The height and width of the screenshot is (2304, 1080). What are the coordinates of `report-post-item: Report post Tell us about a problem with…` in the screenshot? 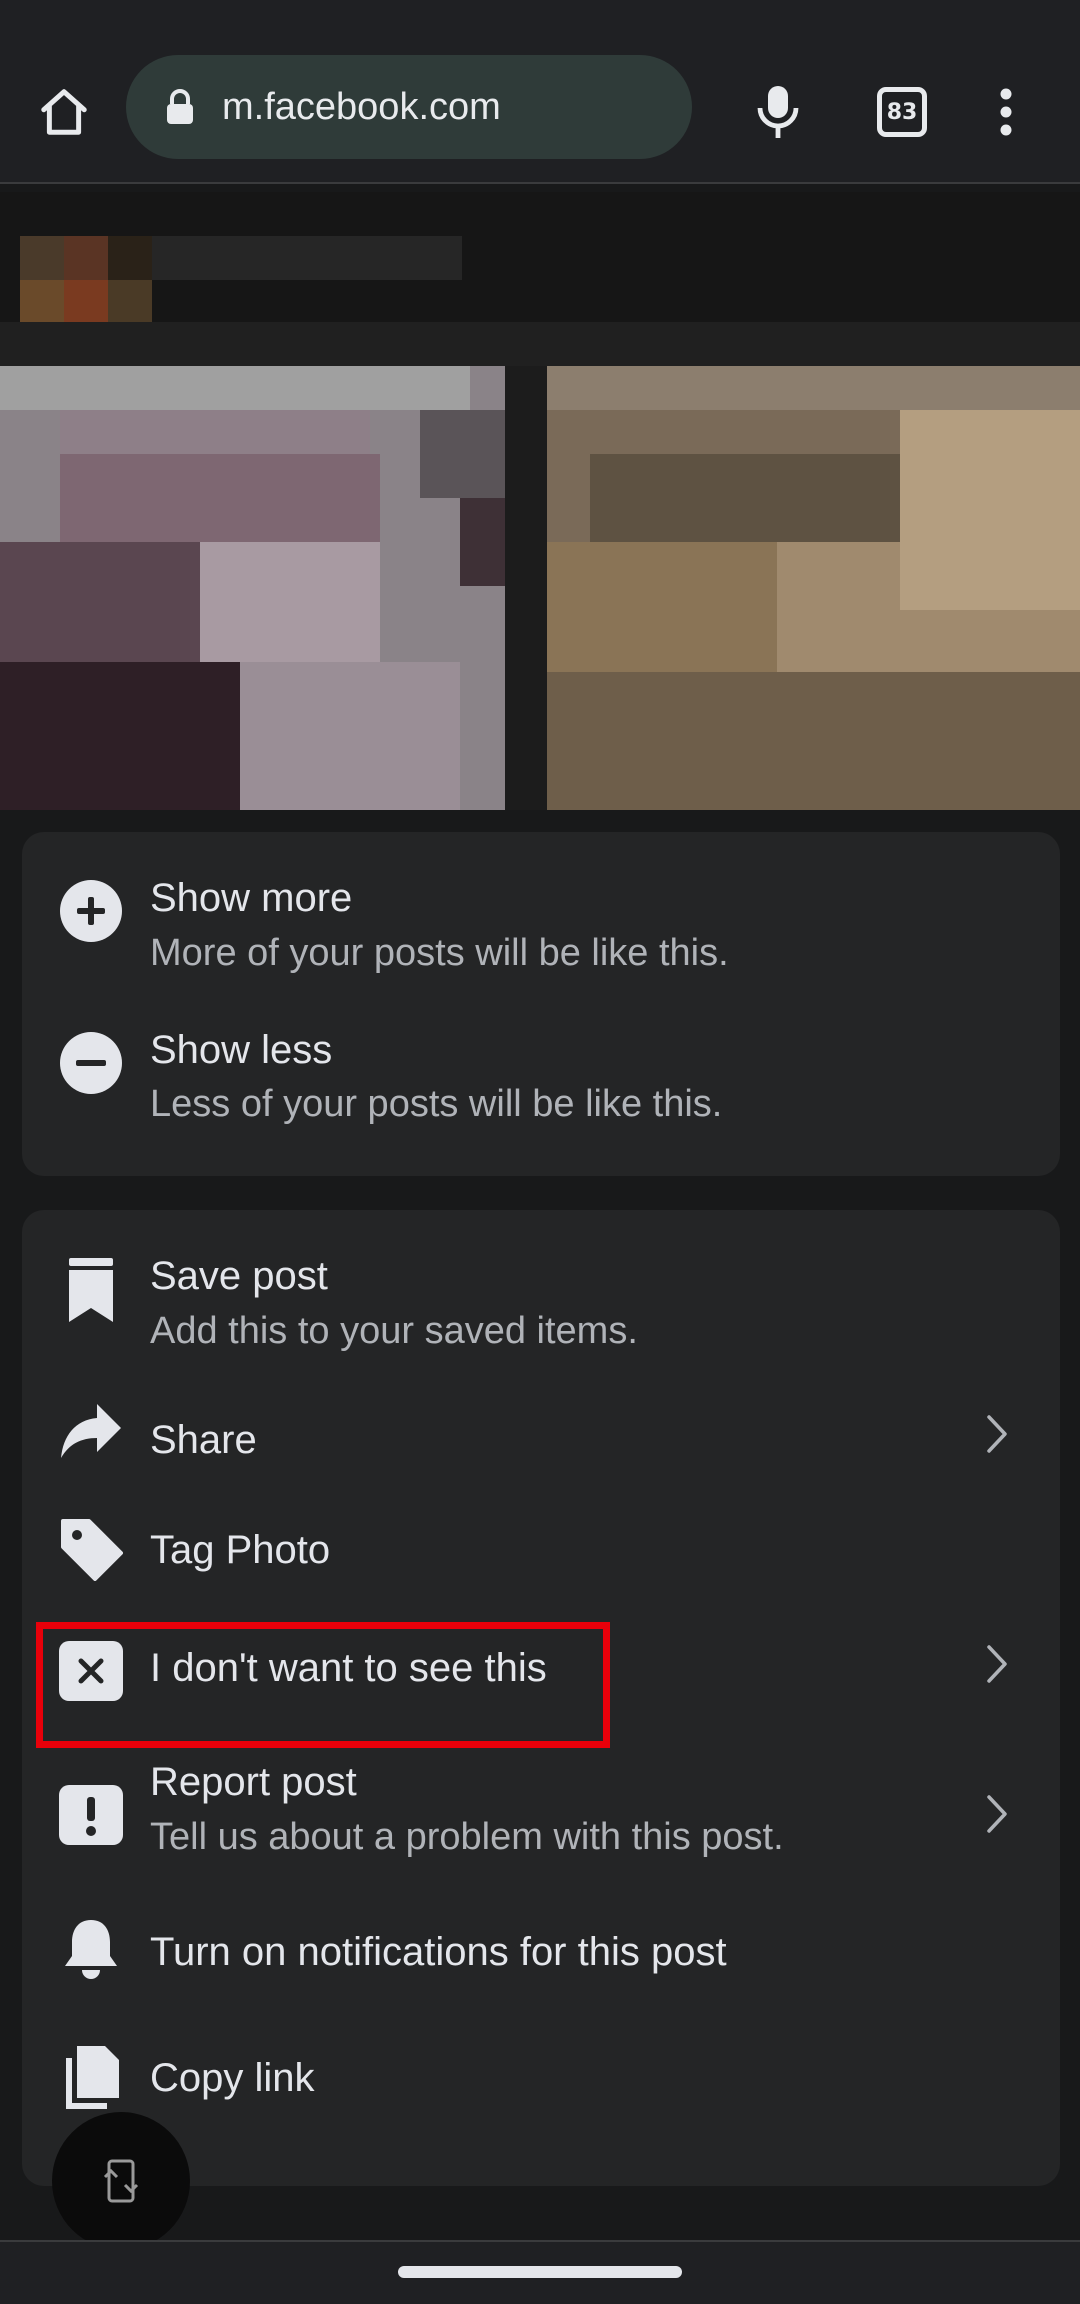 It's located at (541, 1813).